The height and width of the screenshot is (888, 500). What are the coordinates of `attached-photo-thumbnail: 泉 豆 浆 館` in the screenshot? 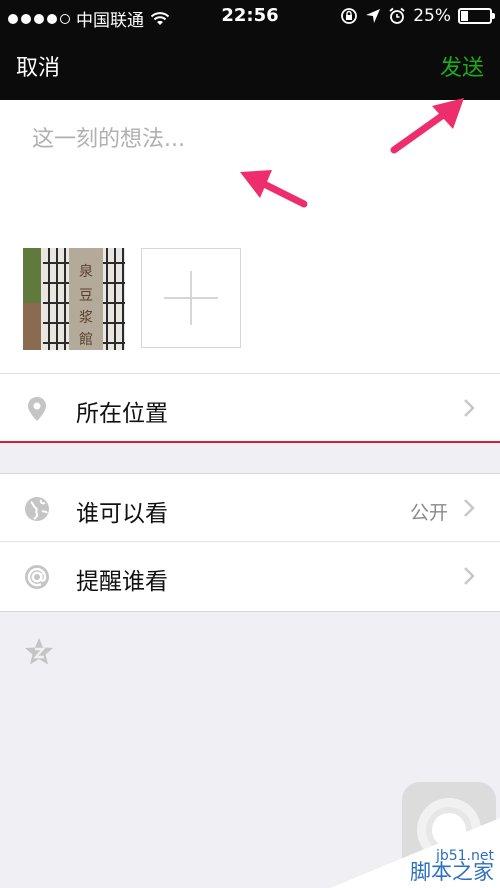 It's located at (74, 299).